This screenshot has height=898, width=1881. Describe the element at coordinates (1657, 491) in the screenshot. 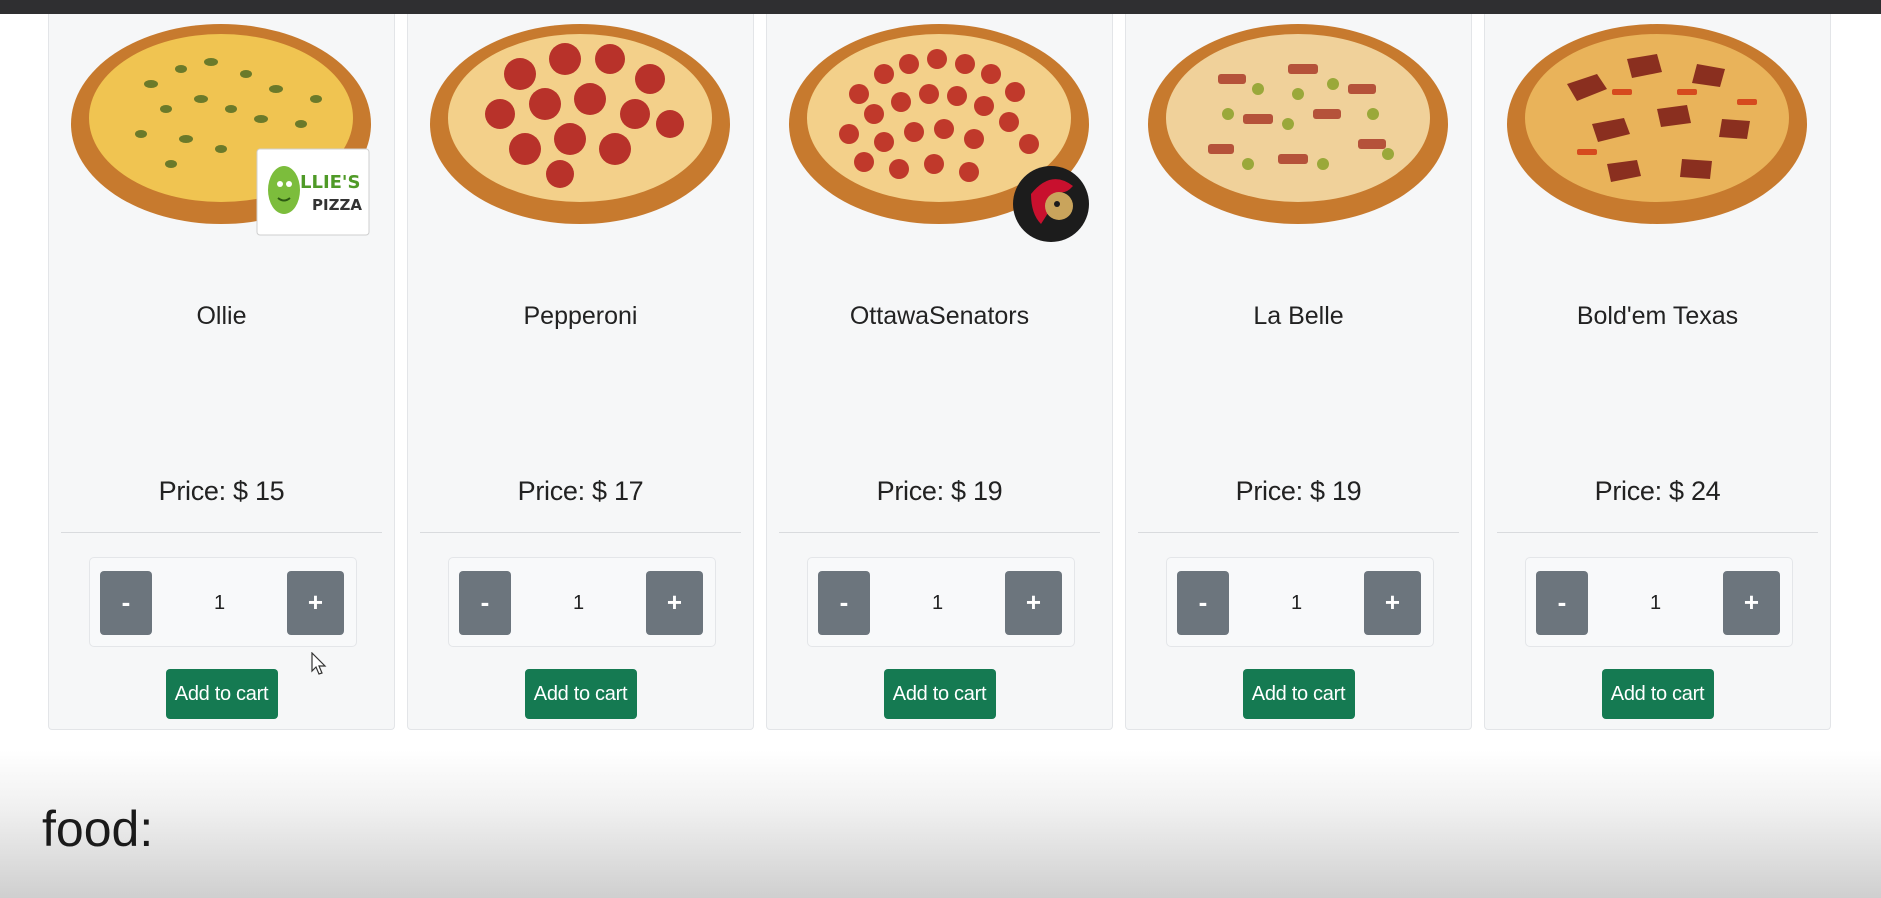

I see `product-price: Price: $ 24` at that location.